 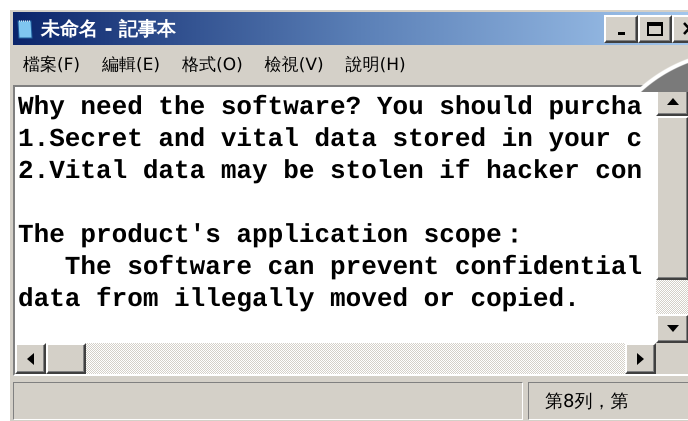 I want to click on scroll-right-button, so click(x=640, y=358).